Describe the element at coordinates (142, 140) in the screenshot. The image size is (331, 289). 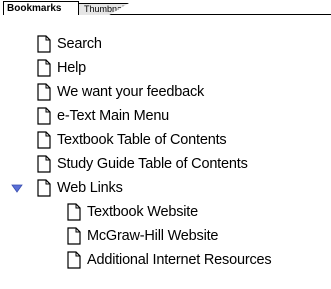
I see `bookmark-label: Textbook Table of Contents` at that location.